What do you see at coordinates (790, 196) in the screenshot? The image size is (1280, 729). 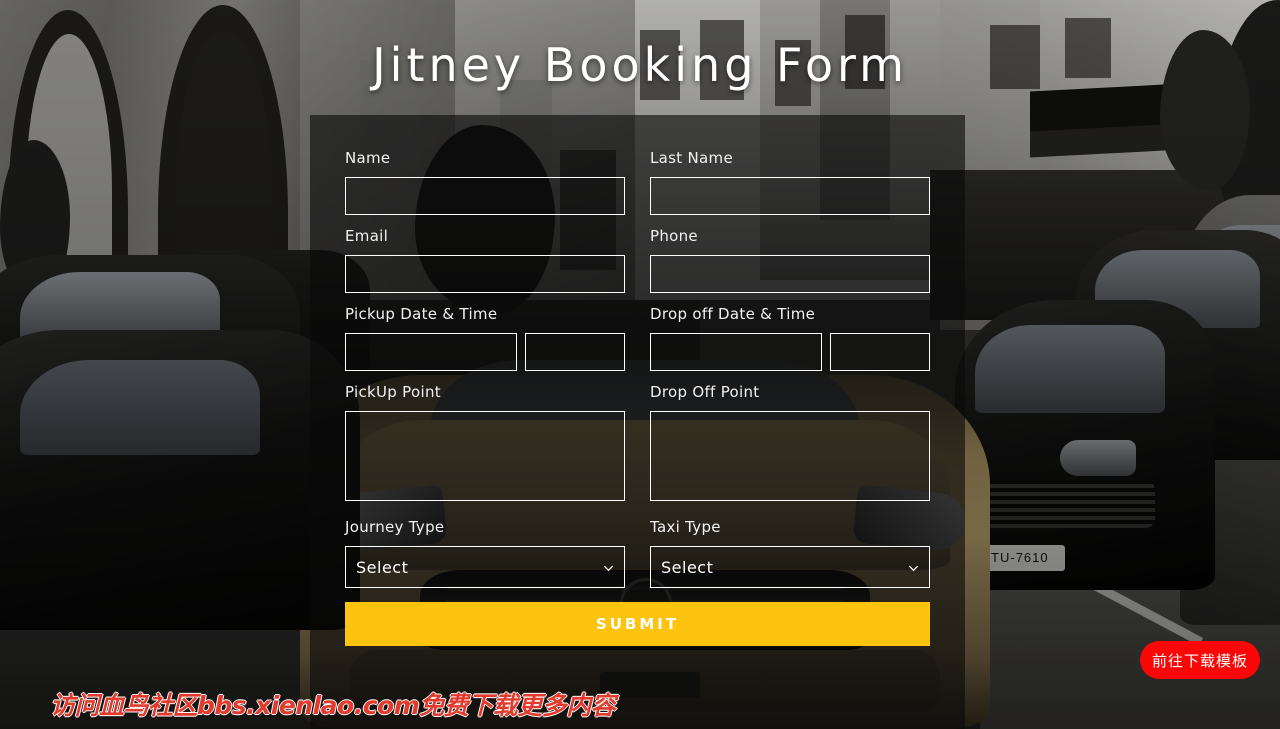 I see `last-name-input` at bounding box center [790, 196].